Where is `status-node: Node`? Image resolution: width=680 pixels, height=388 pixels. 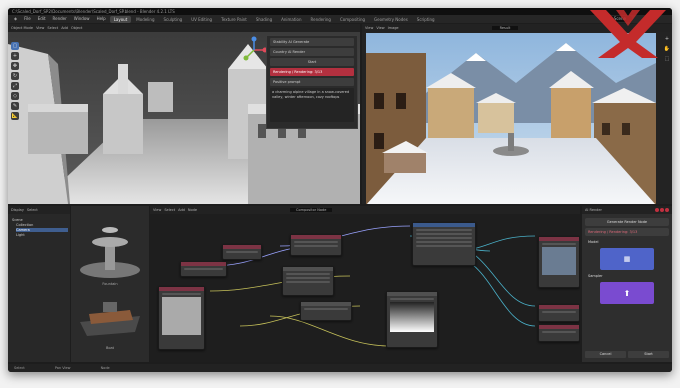 status-node: Node is located at coordinates (105, 368).